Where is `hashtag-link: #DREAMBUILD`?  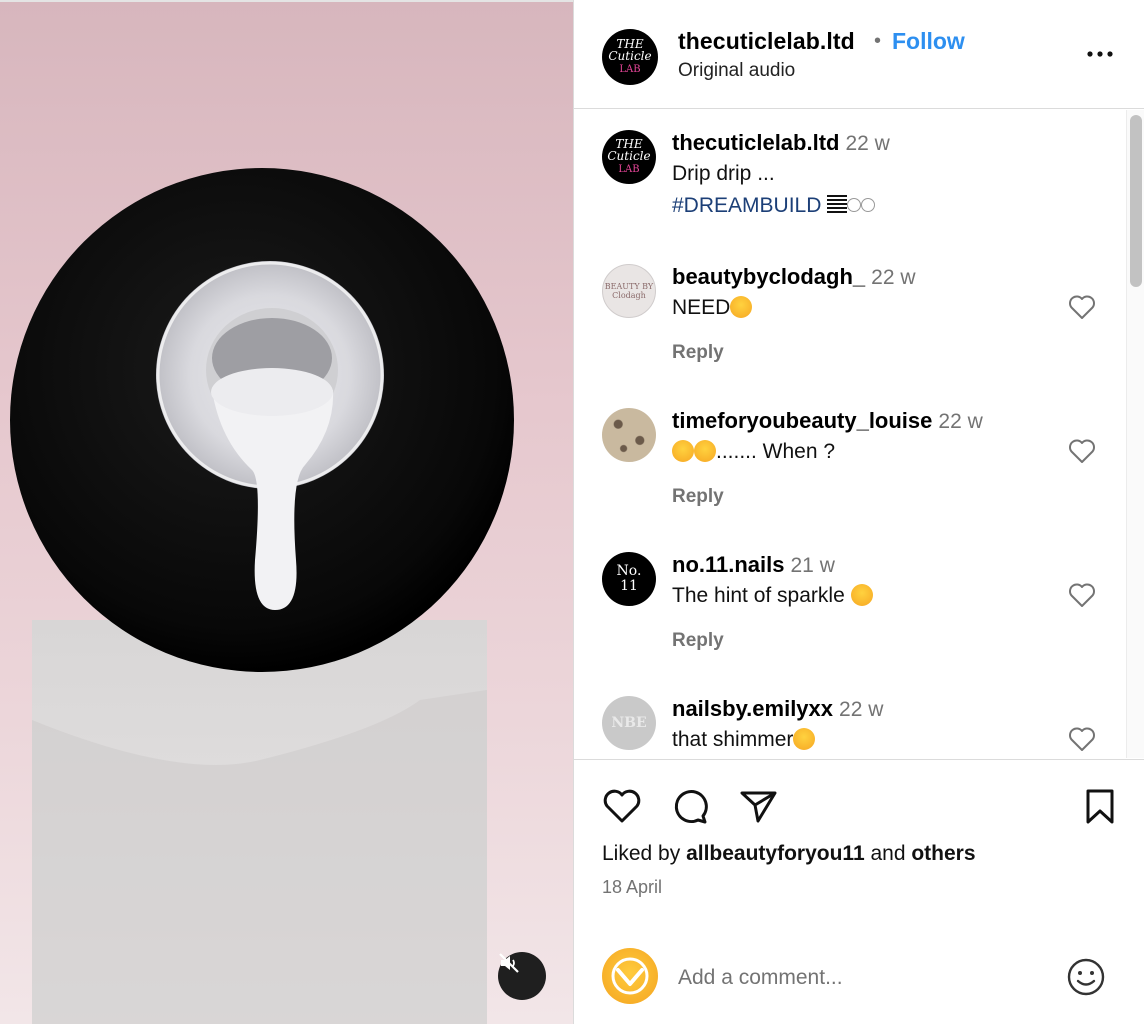
hashtag-link: #DREAMBUILD is located at coordinates (746, 205).